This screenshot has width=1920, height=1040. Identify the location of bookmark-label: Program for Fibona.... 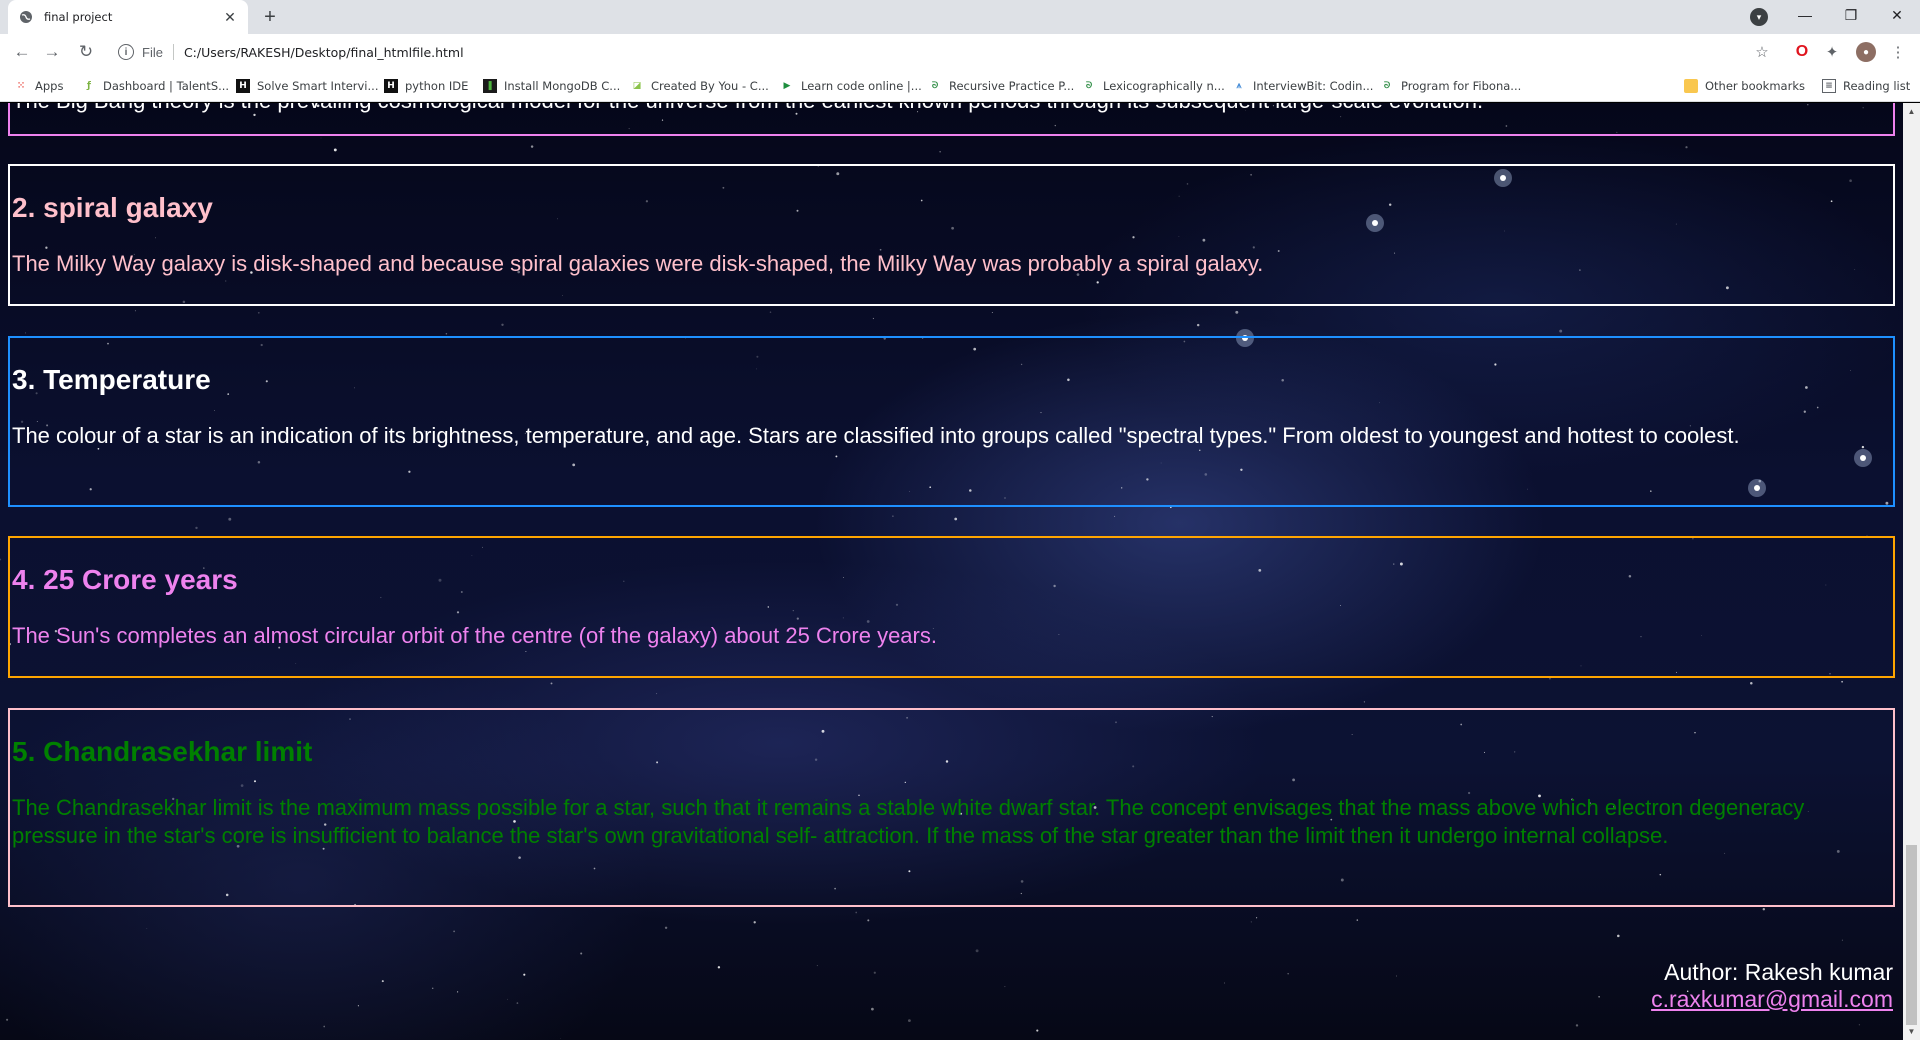
(1461, 86).